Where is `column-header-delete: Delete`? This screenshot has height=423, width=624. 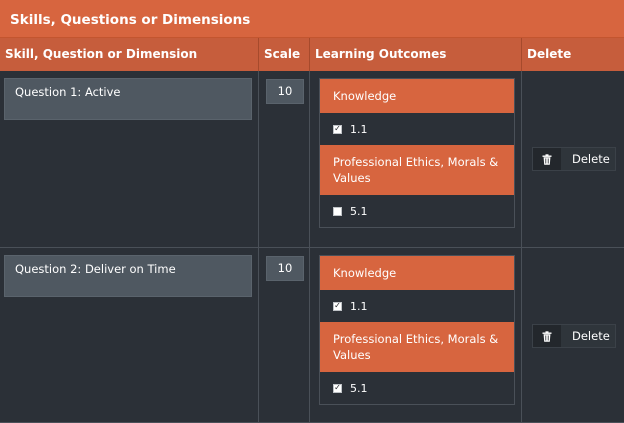
column-header-delete: Delete is located at coordinates (549, 54).